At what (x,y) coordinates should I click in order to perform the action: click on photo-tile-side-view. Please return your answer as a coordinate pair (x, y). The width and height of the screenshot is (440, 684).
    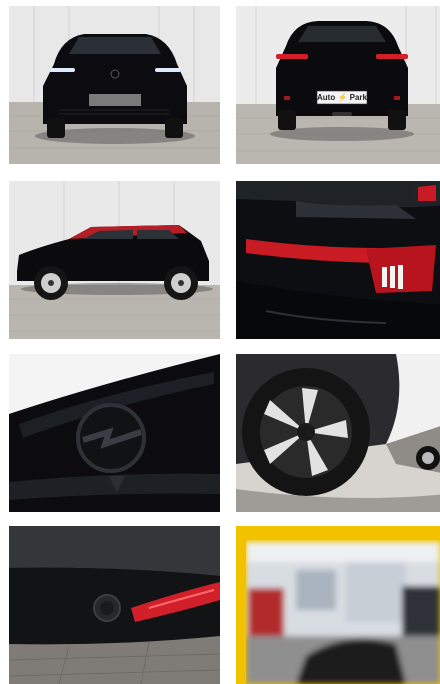
    Looking at the image, I should click on (114, 260).